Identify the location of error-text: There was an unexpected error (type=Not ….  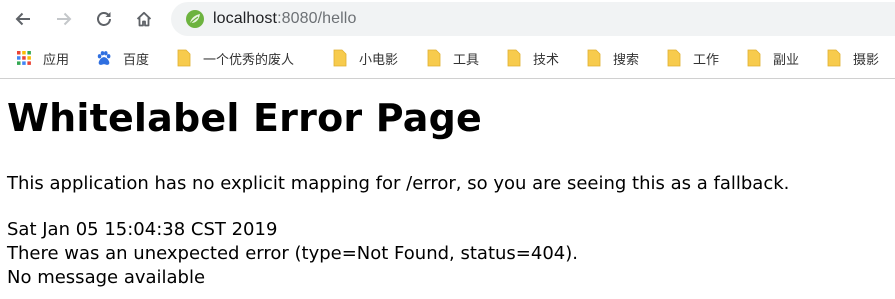
(292, 253).